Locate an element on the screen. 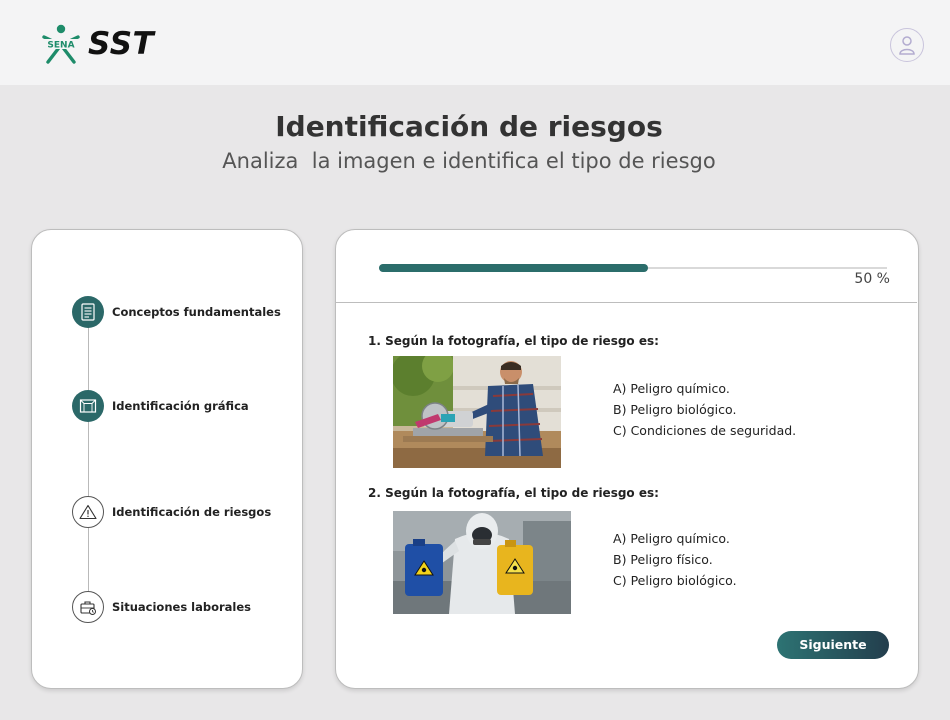 The width and height of the screenshot is (950, 720). progress-bar is located at coordinates (513, 268).